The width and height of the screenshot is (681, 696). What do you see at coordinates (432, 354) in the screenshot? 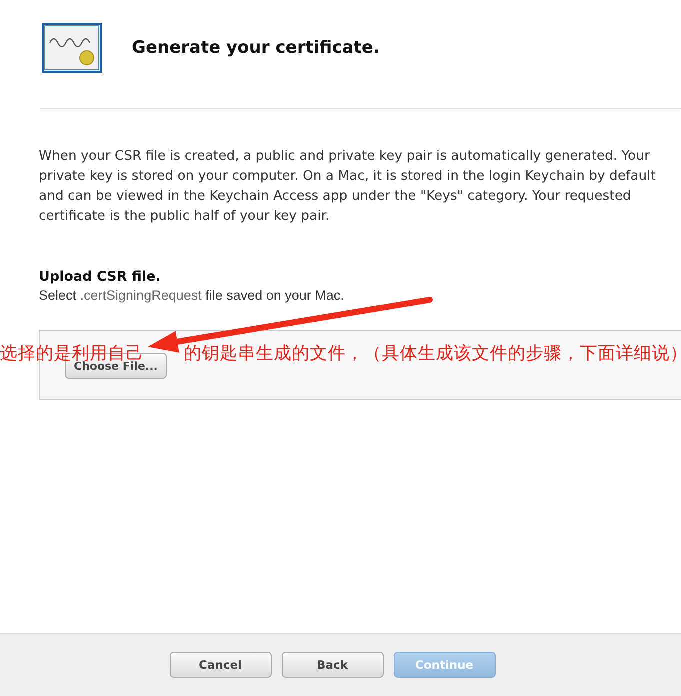
I see `annotation-text: 的钥匙串生成的文件，（具体生成该文件的步骤，下面详细说）` at bounding box center [432, 354].